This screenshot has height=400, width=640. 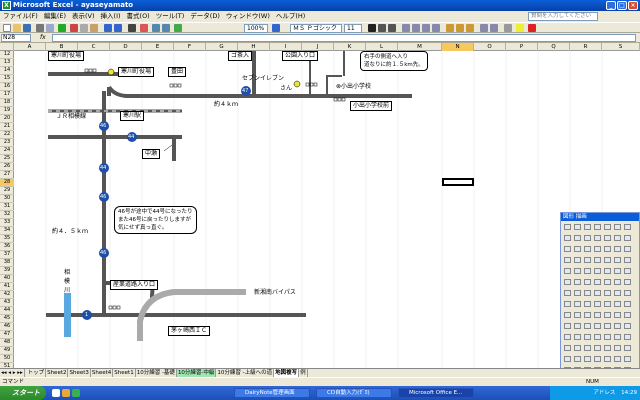 What do you see at coordinates (508, 28) in the screenshot?
I see `borders-icon` at bounding box center [508, 28].